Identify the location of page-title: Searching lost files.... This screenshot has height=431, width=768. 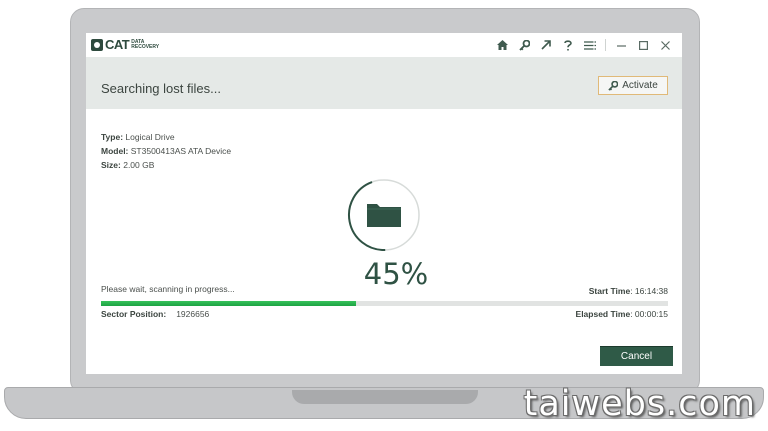
(161, 88).